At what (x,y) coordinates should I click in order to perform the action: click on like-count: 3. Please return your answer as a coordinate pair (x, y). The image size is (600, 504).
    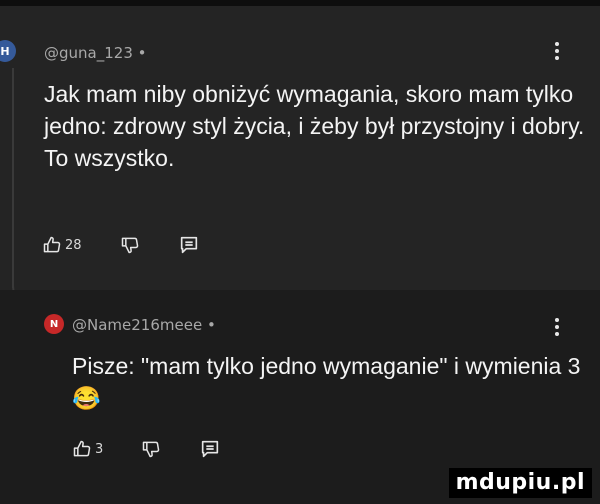
    Looking at the image, I should click on (99, 449).